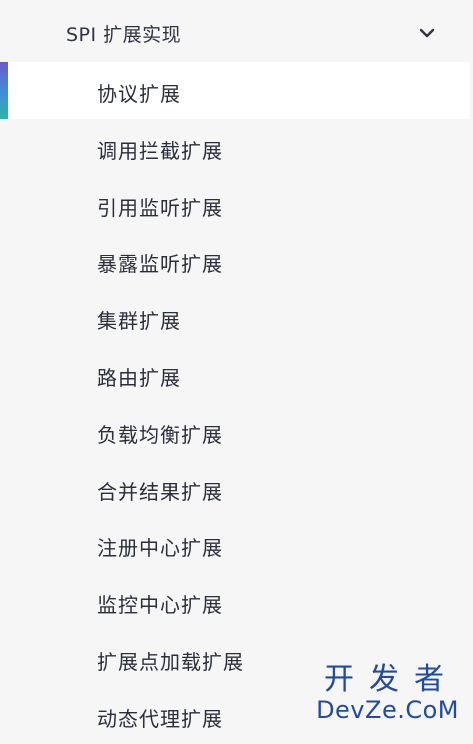  Describe the element at coordinates (235, 544) in the screenshot. I see `sidebar-item-registry-extension: 注册中心扩展` at that location.